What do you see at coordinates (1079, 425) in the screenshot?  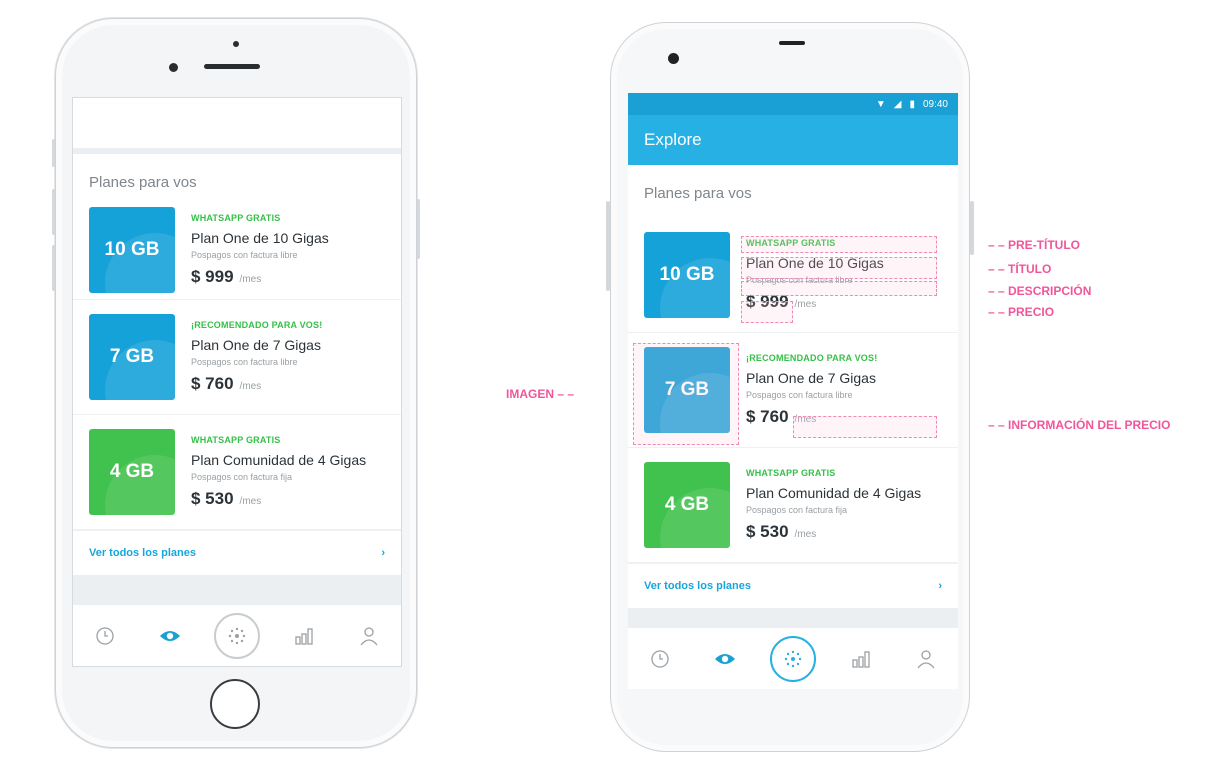 I see `annotation-price-info: – – INFORMACIÓN DEL PRECIO` at bounding box center [1079, 425].